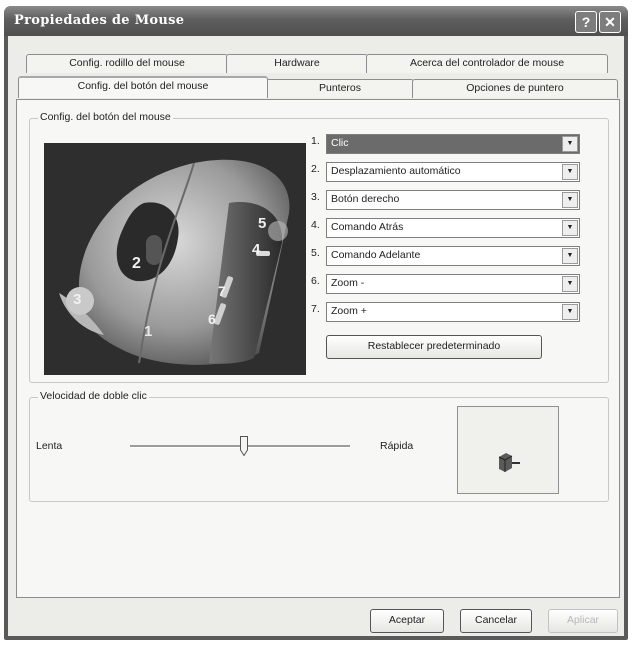  What do you see at coordinates (316, 21) in the screenshot?
I see `title-bar: Propiedades de Mouse ? ✕` at bounding box center [316, 21].